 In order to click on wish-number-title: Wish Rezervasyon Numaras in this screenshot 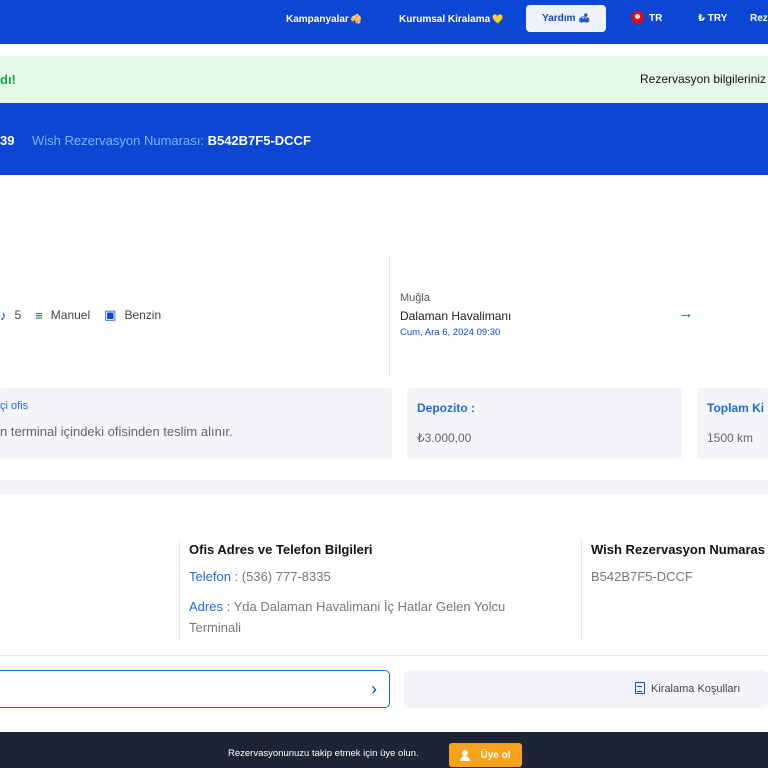, I will do `click(678, 549)`.